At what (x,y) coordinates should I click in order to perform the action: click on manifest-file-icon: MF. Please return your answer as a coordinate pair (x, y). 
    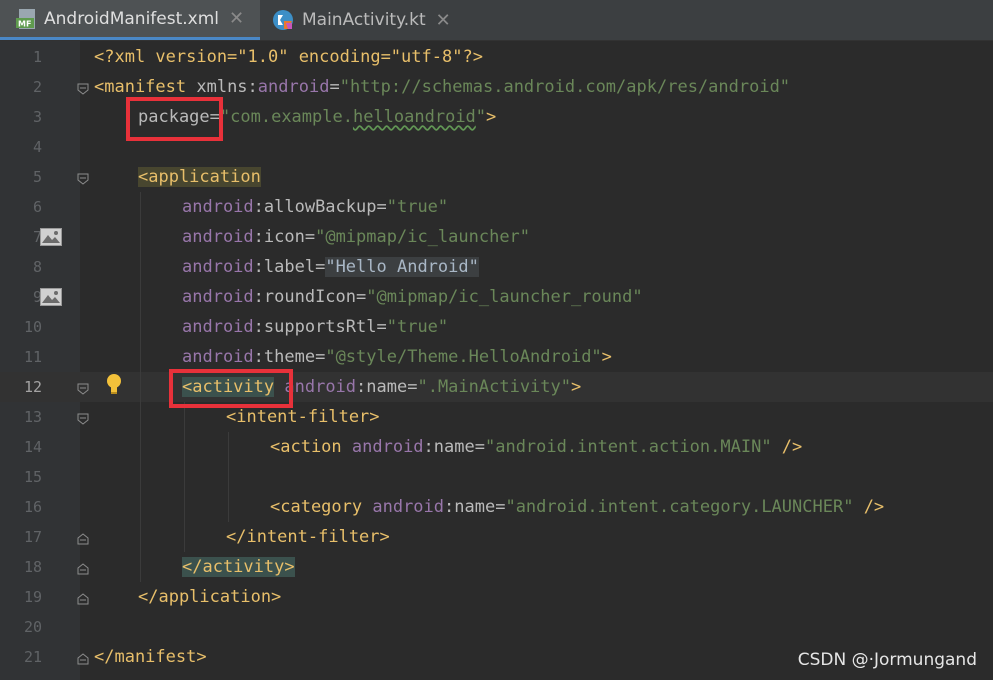
    Looking at the image, I should click on (27, 19).